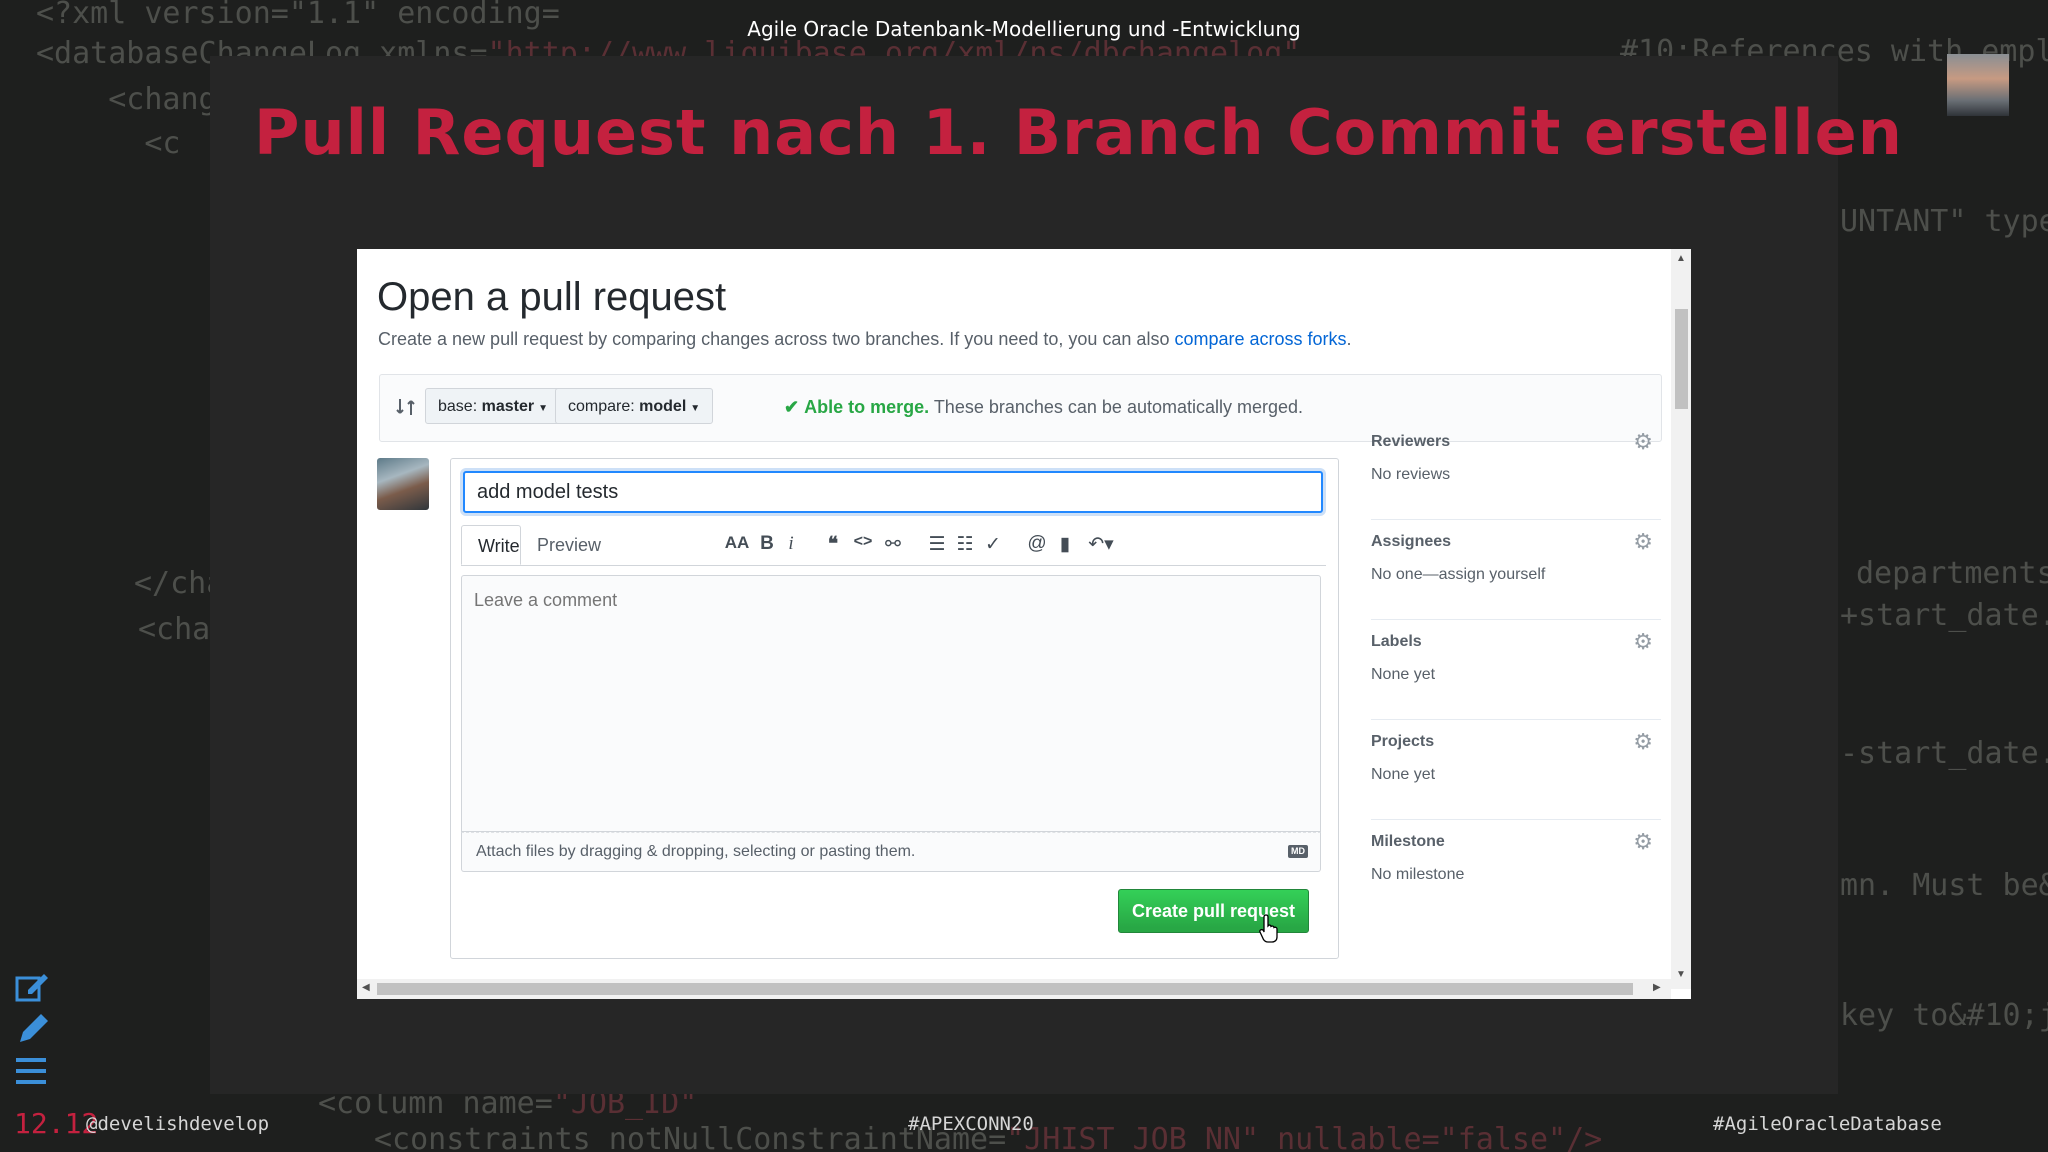 The image size is (2048, 1152). Describe the element at coordinates (792, 407) in the screenshot. I see `check-icon: ✔` at that location.